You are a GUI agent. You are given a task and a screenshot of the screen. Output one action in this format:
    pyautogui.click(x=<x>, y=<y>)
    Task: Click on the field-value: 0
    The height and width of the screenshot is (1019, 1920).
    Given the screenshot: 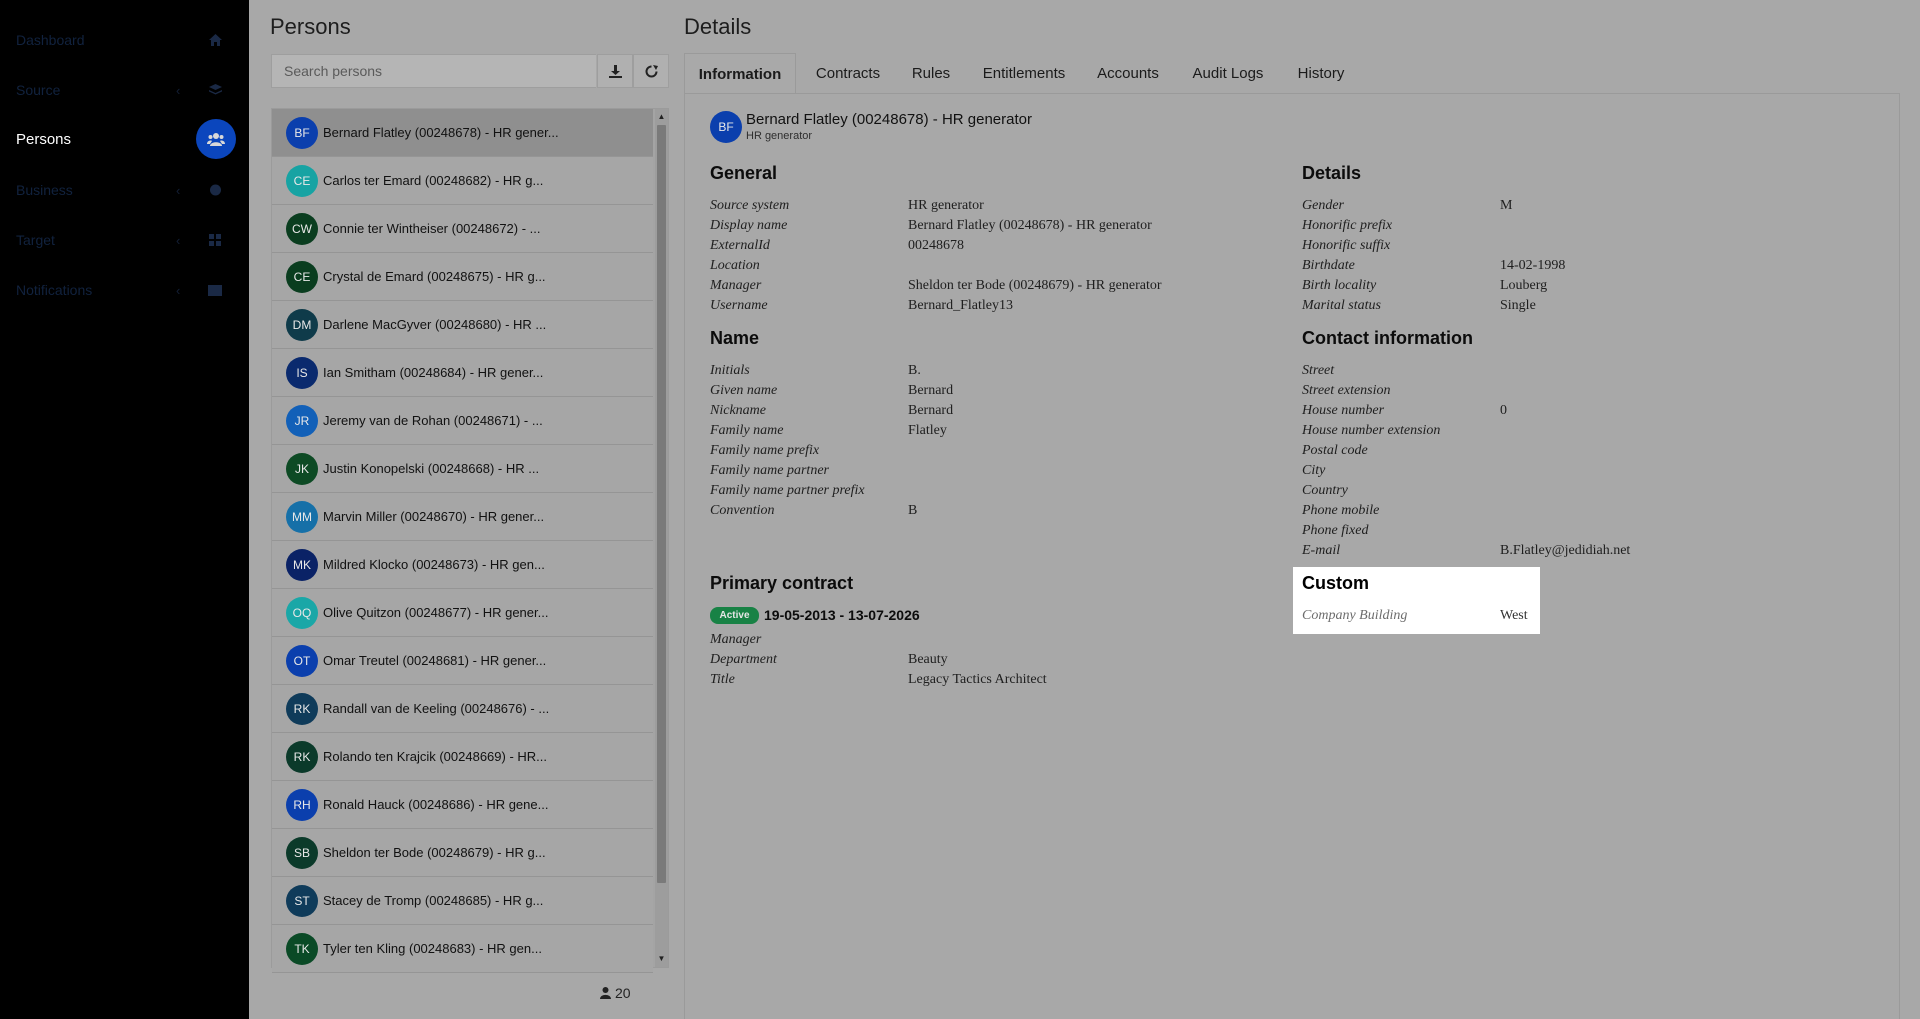 What is the action you would take?
    pyautogui.click(x=1503, y=410)
    